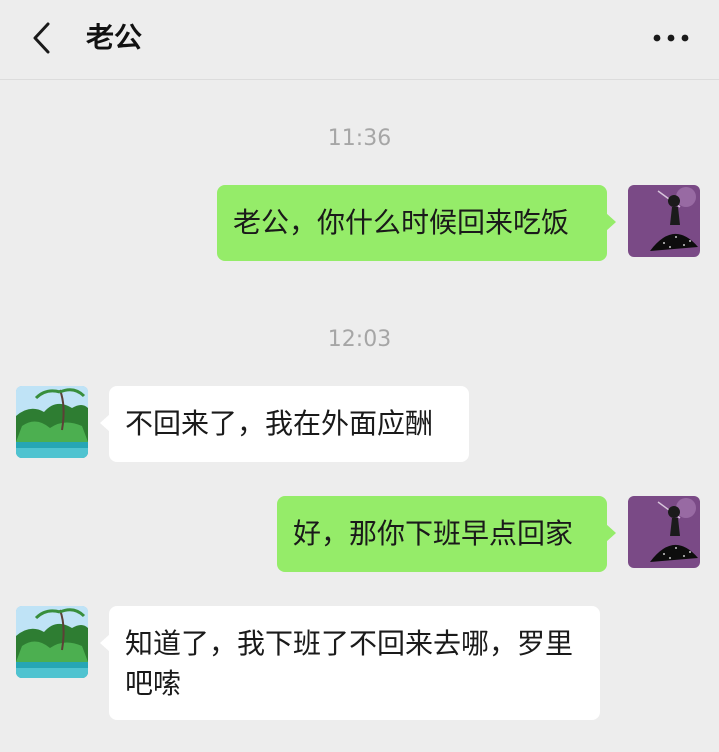  I want to click on timestamp: 12:03, so click(359, 339).